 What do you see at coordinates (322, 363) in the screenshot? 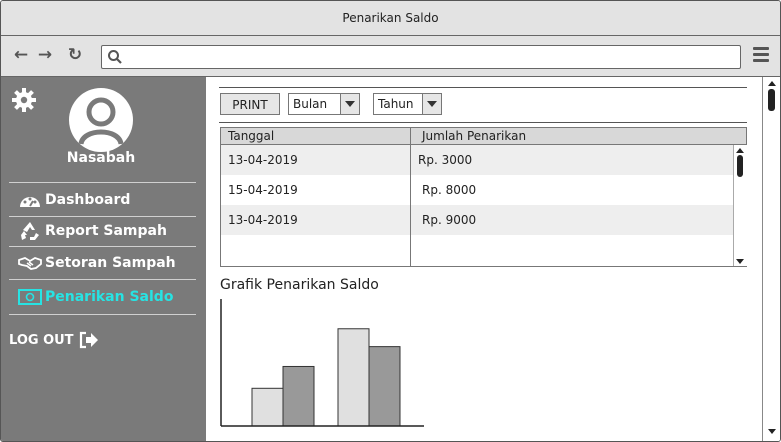
I see `bar-chart` at bounding box center [322, 363].